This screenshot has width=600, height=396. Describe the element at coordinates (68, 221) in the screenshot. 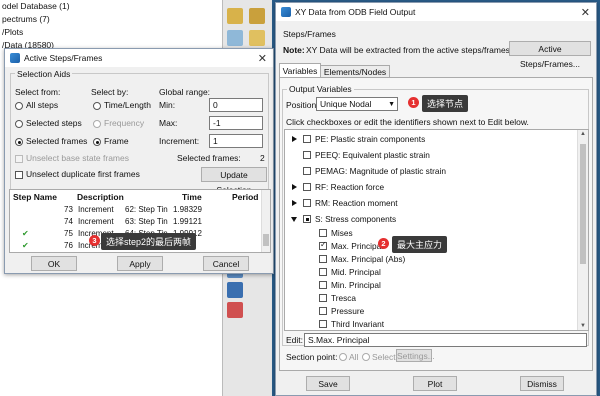

I see `row-number: 74` at that location.